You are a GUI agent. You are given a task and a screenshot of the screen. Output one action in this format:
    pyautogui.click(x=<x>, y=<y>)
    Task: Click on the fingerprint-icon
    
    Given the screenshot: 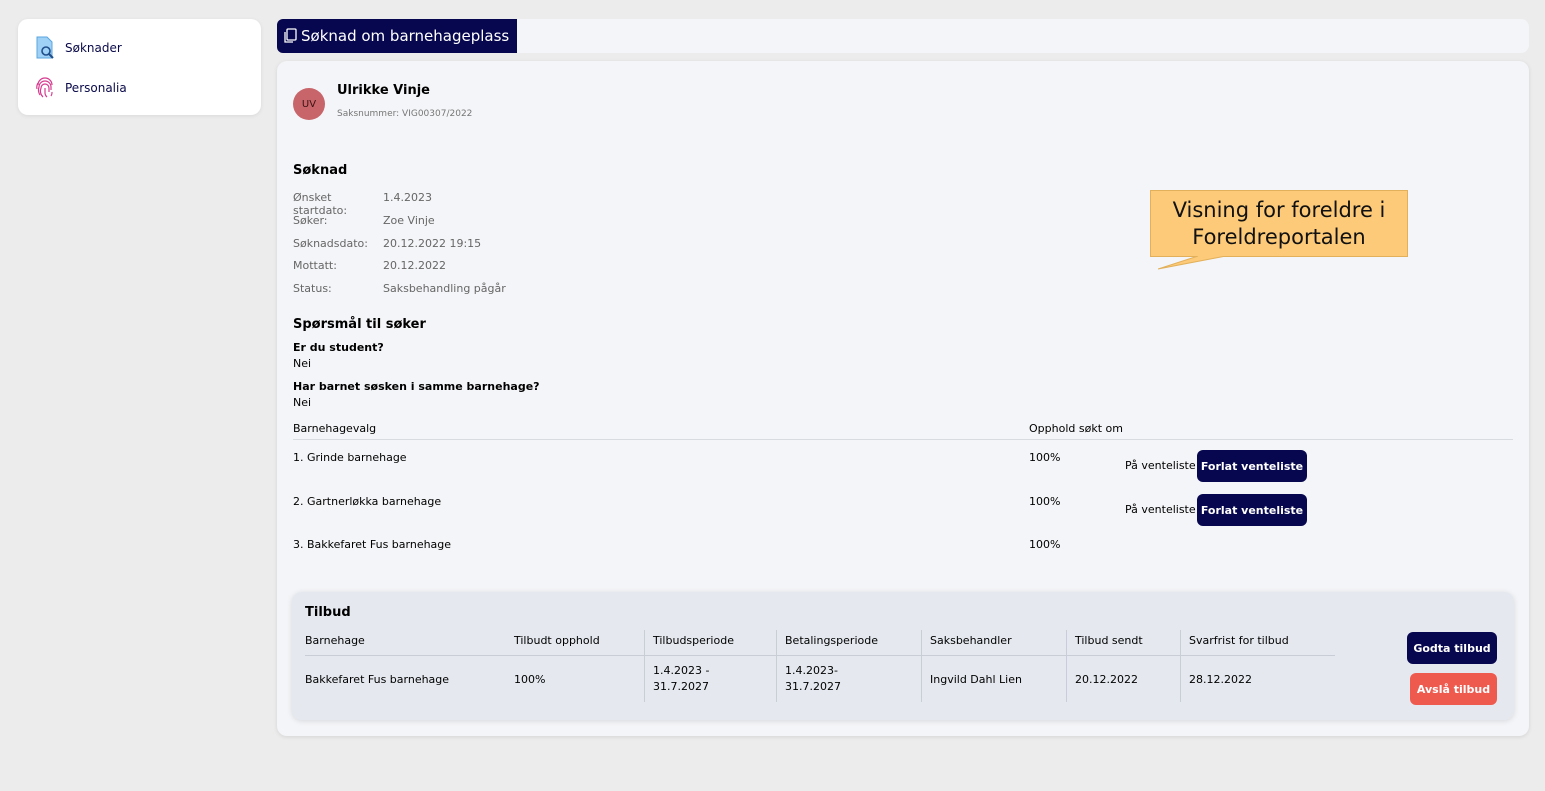 What is the action you would take?
    pyautogui.click(x=45, y=88)
    